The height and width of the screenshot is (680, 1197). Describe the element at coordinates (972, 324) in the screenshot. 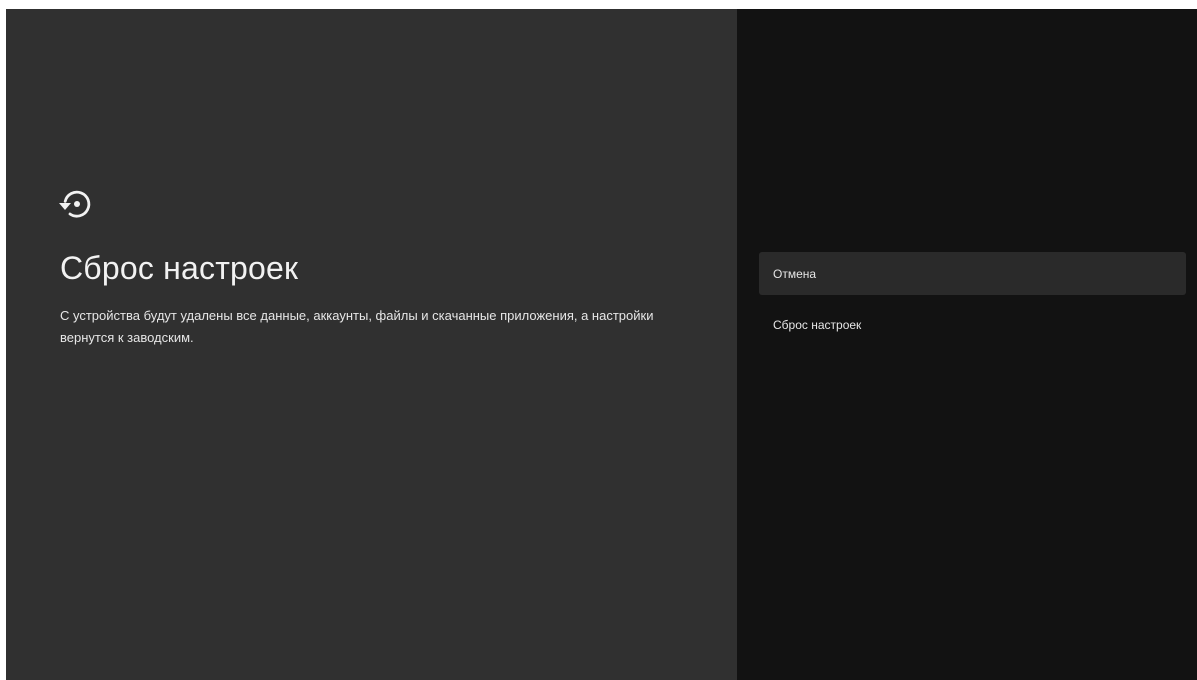

I see `factory-reset-button: Сброс настроек` at that location.